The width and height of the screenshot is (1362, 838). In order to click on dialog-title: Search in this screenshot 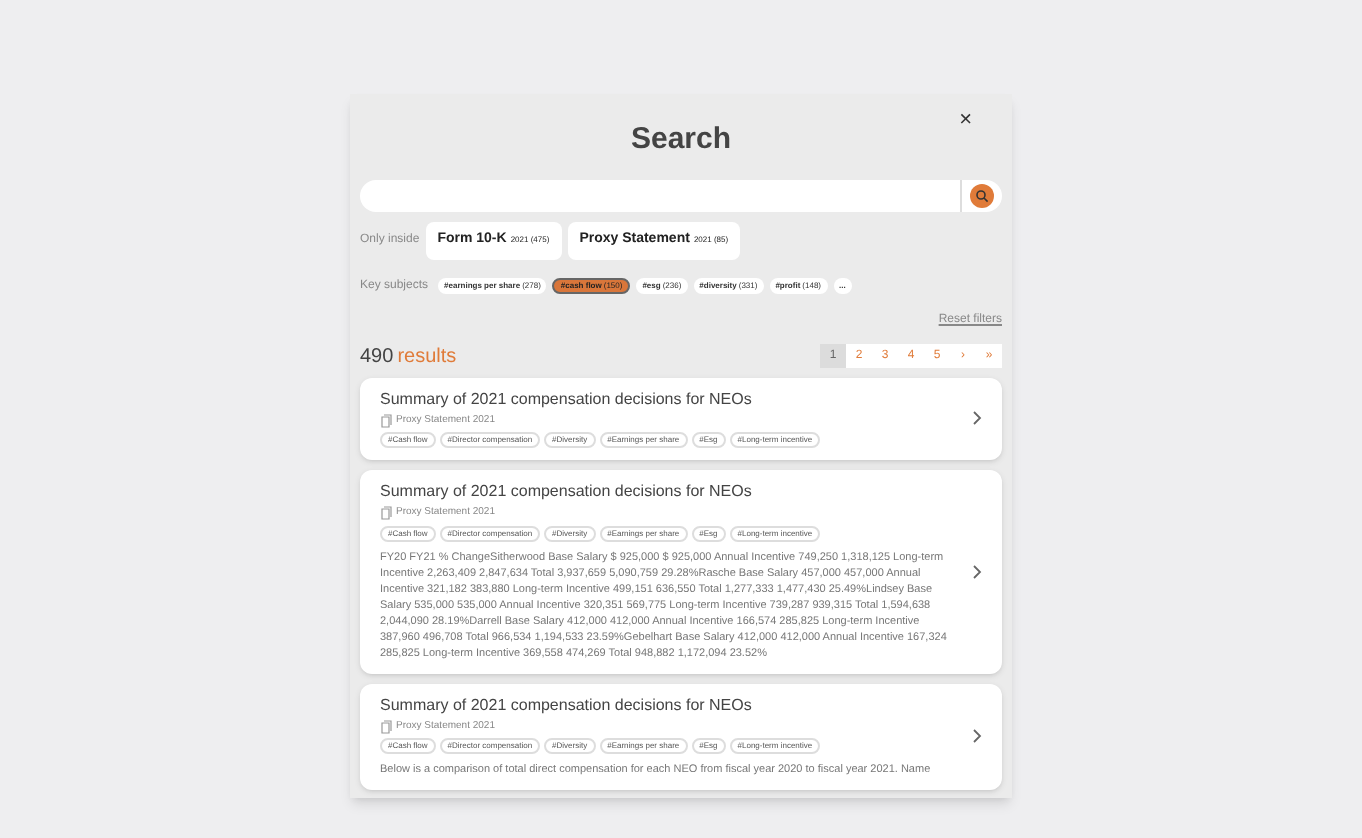, I will do `click(681, 140)`.